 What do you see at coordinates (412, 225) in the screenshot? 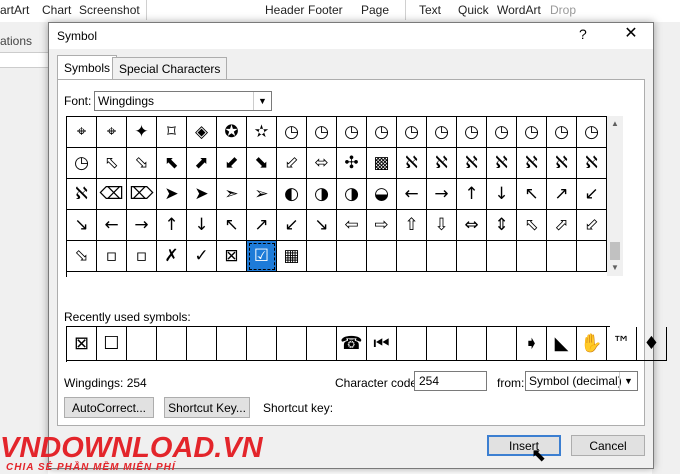
I see `symbol-cell: ⇧` at bounding box center [412, 225].